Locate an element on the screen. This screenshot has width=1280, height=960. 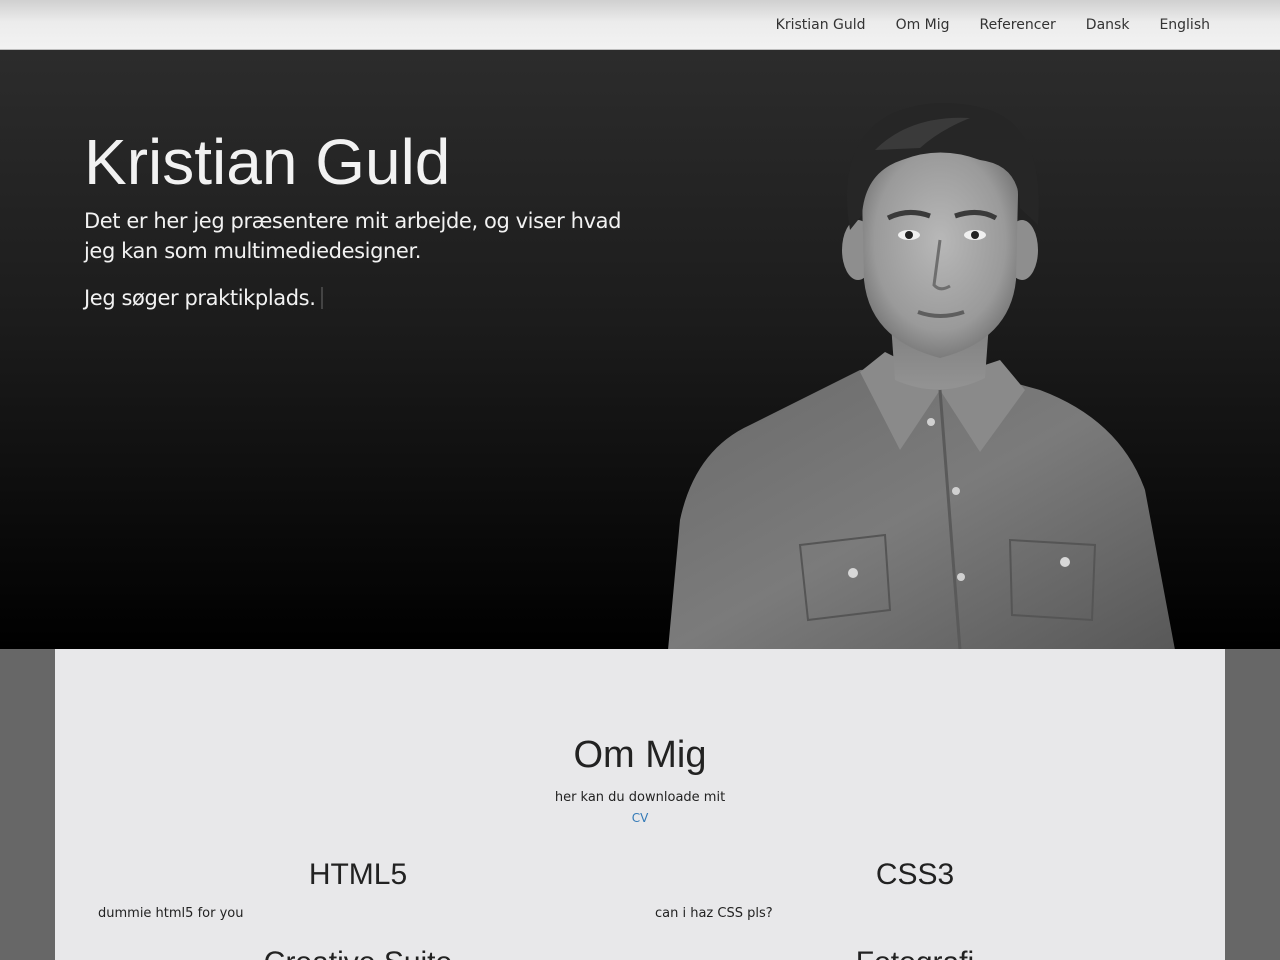
cv-download-text: her kan du downloade mit is located at coordinates (640, 797).